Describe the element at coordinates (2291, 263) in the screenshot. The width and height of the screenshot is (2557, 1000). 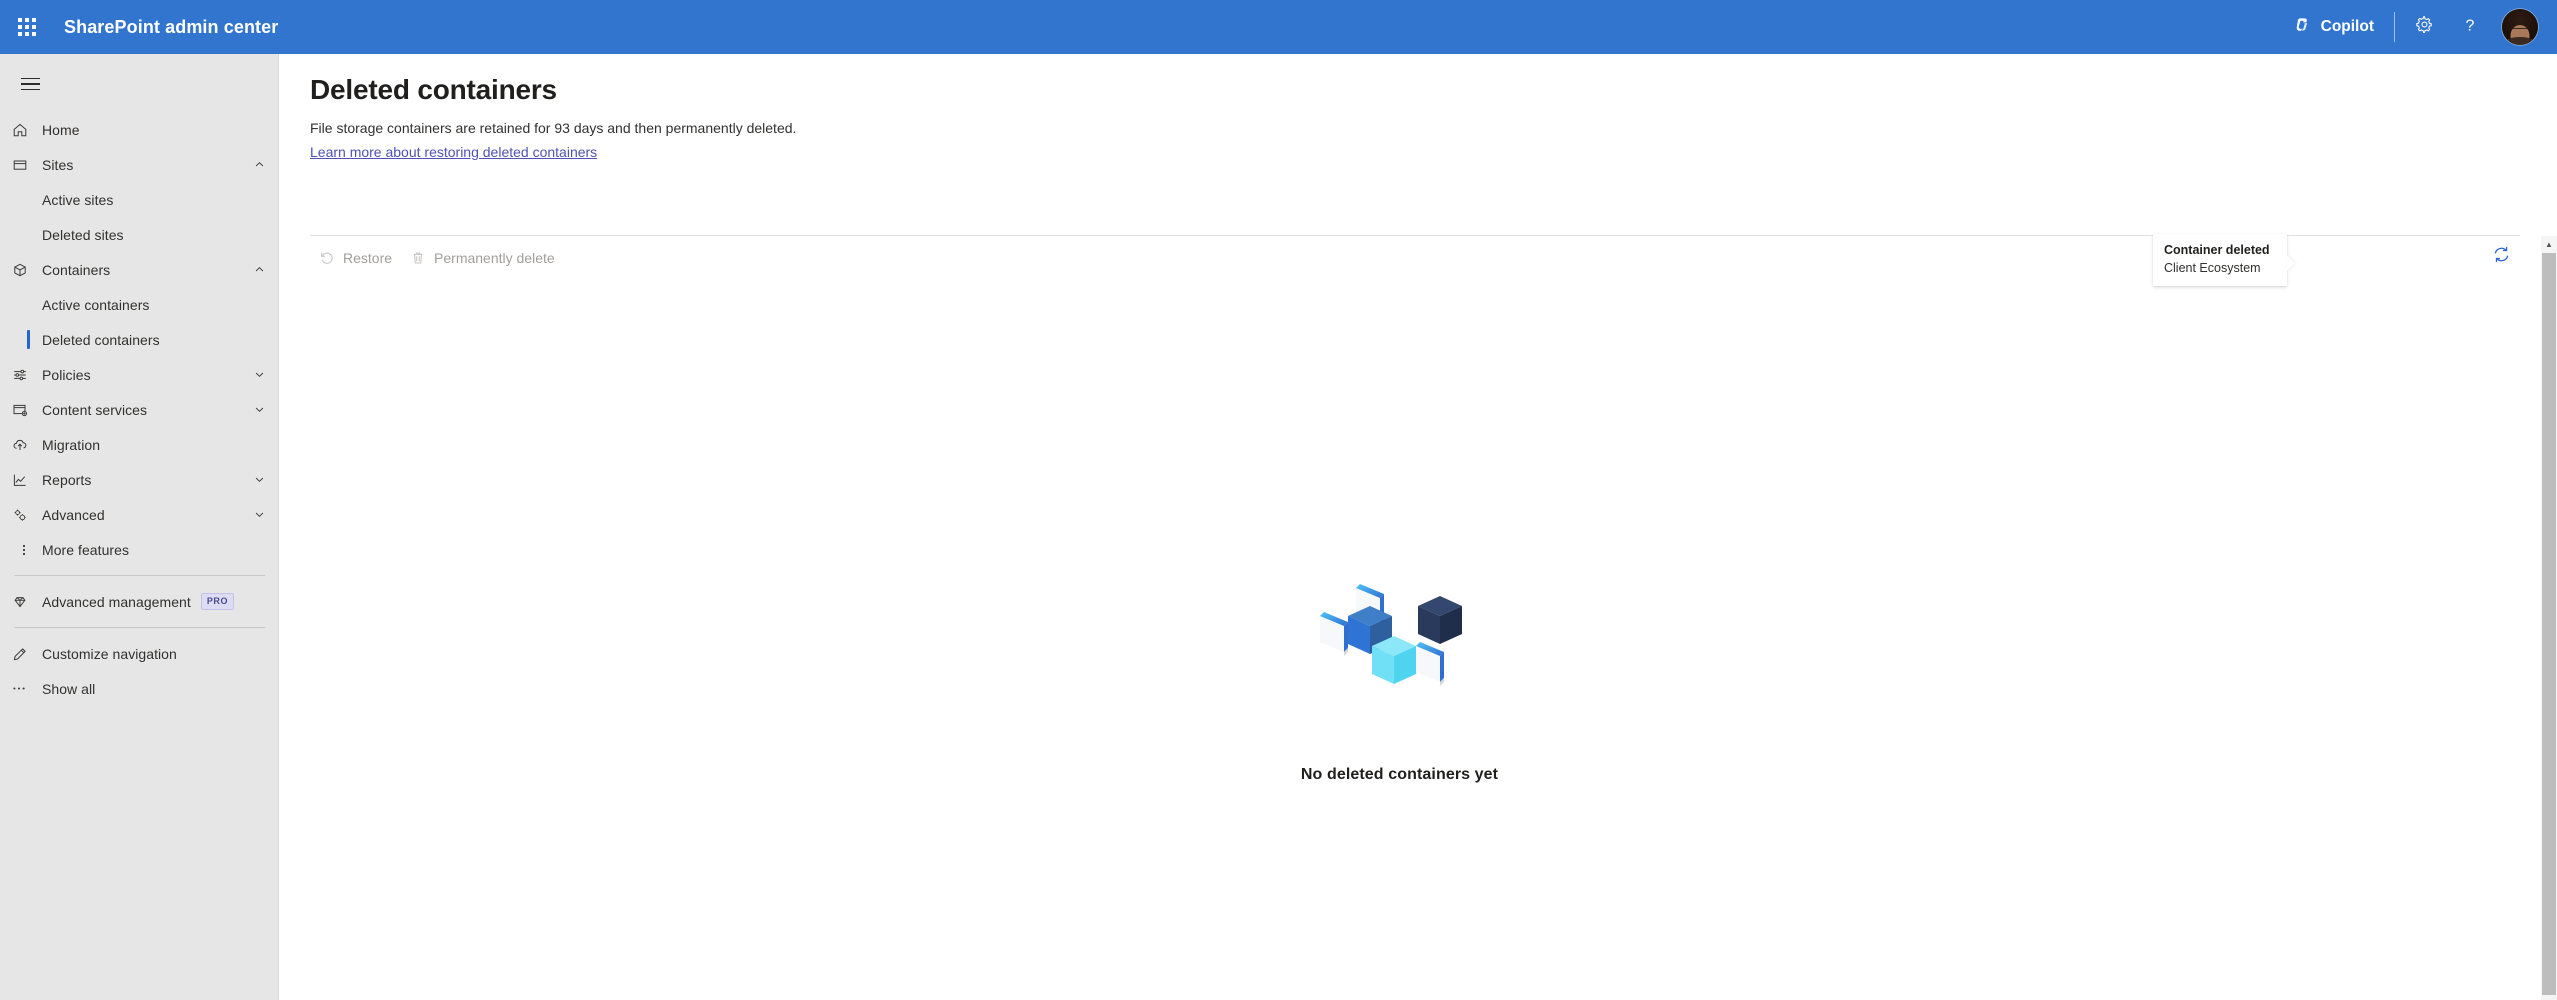
I see `tooltip-arrow` at that location.